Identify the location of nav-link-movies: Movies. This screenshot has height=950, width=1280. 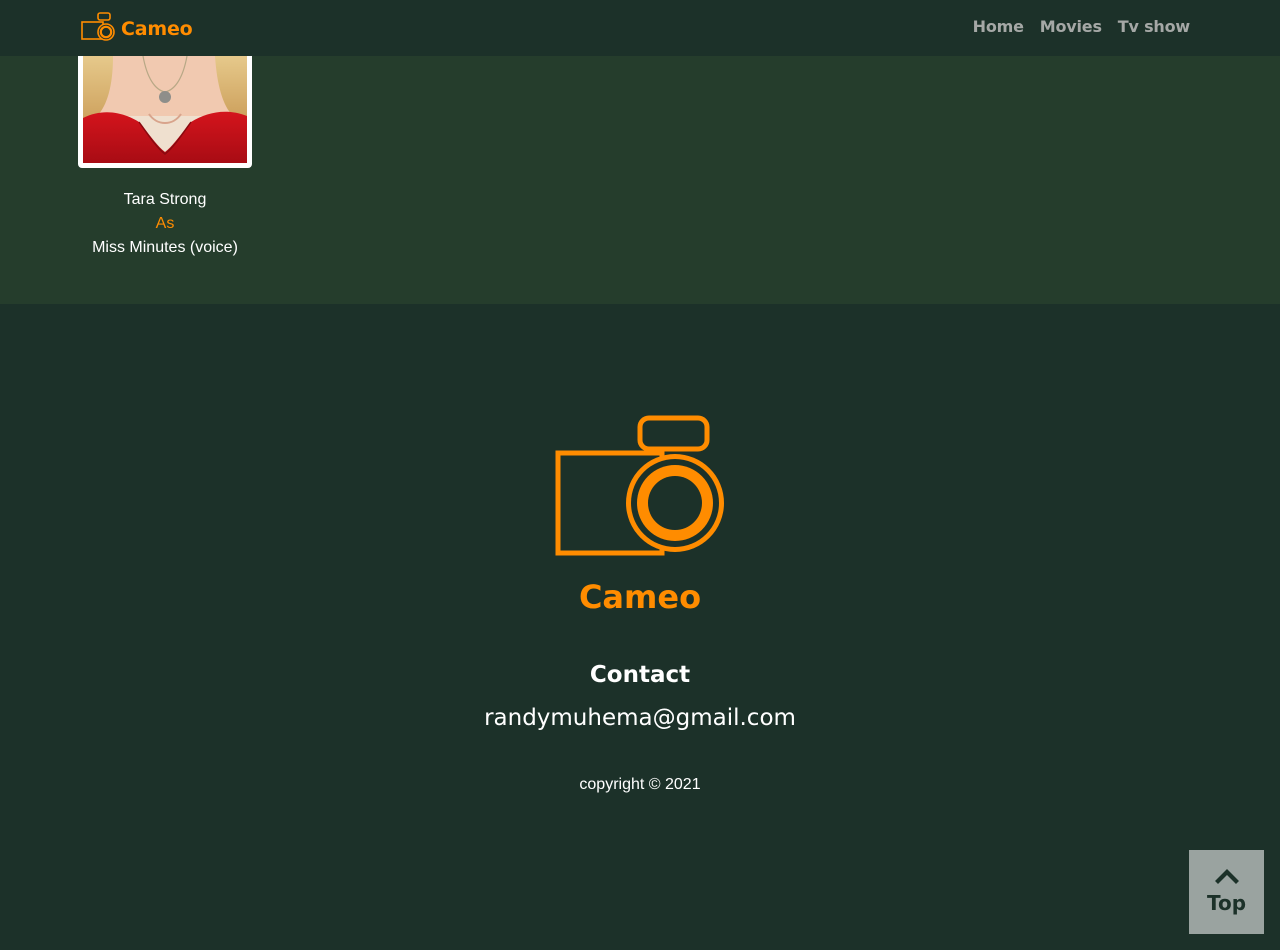
(1071, 26).